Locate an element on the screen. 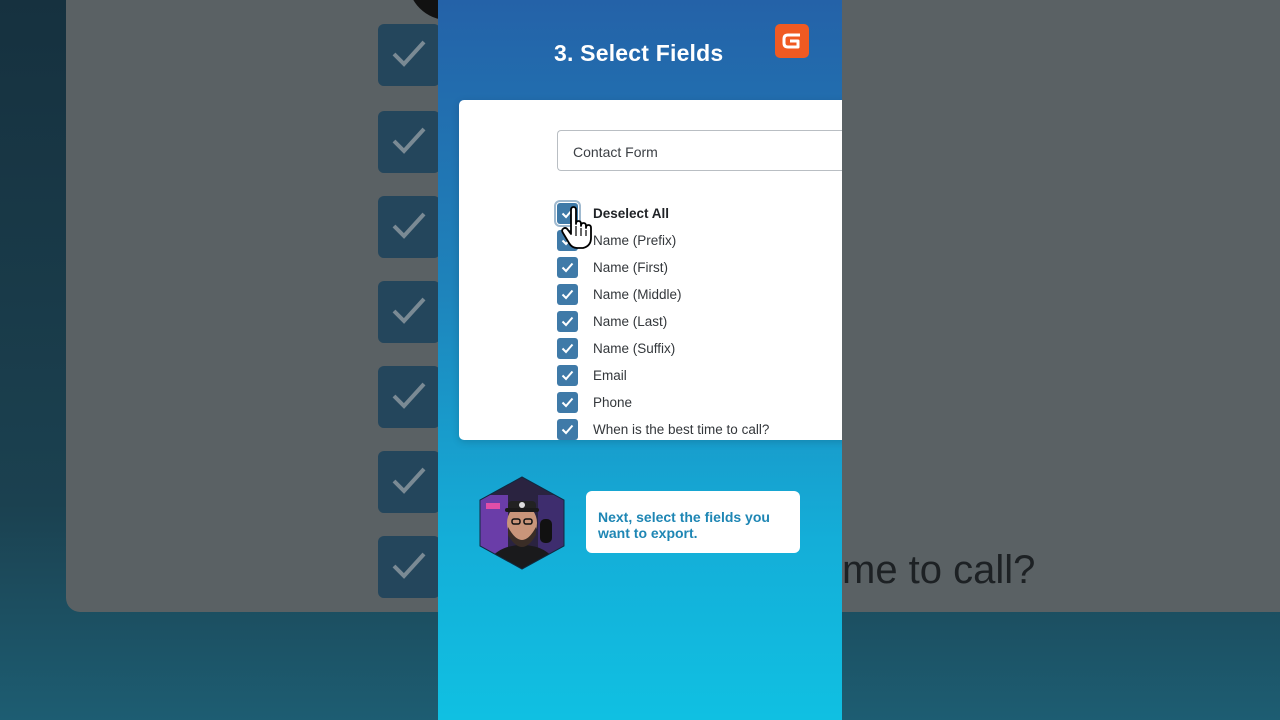  field-row: Name (Last) is located at coordinates (663, 321).